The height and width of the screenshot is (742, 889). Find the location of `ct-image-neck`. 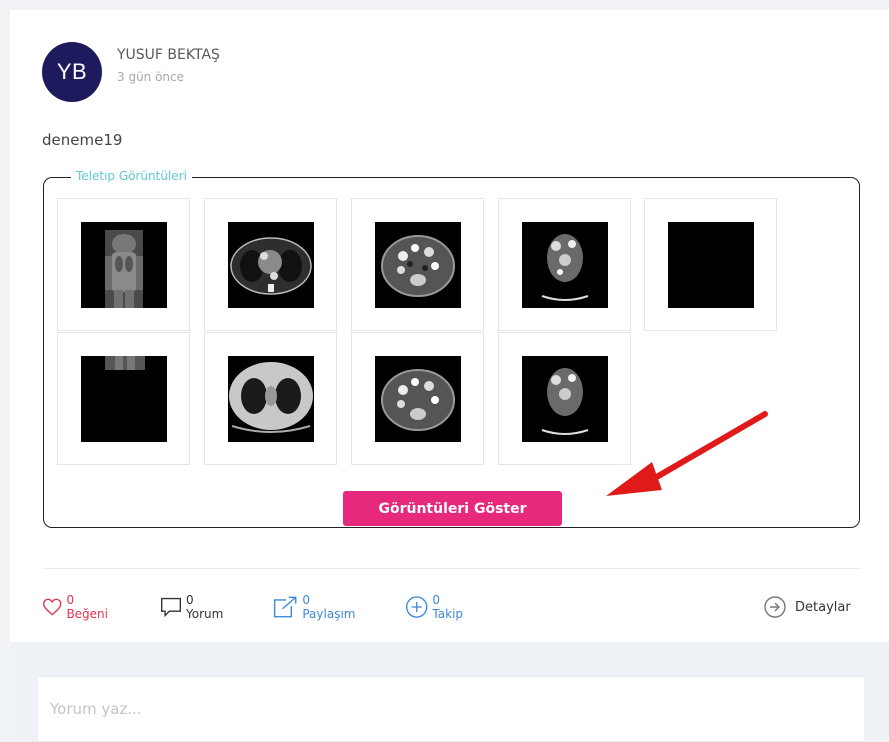

ct-image-neck is located at coordinates (564, 264).